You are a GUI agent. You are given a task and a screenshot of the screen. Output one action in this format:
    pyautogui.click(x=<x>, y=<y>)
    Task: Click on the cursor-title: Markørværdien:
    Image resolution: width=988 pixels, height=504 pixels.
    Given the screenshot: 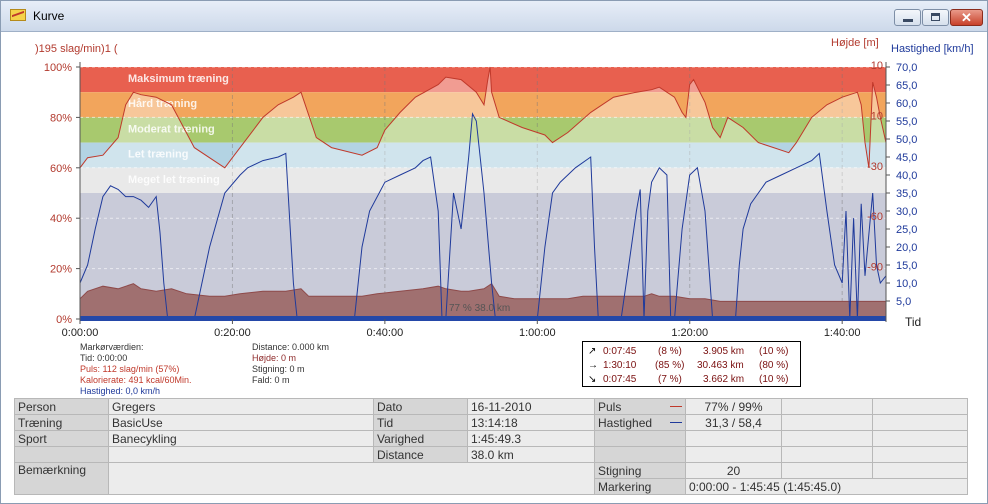 What is the action you would take?
    pyautogui.click(x=112, y=347)
    